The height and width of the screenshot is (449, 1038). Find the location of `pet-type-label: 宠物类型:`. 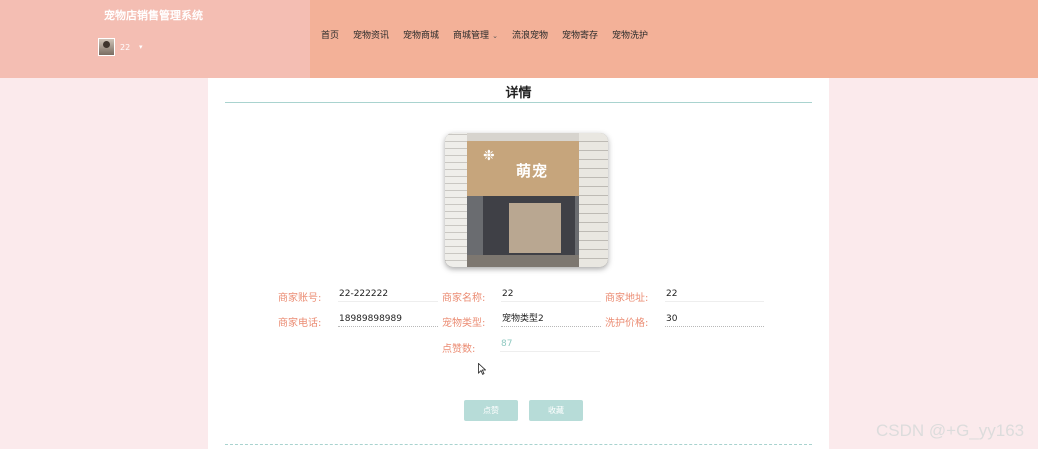

pet-type-label: 宠物类型: is located at coordinates (464, 323).